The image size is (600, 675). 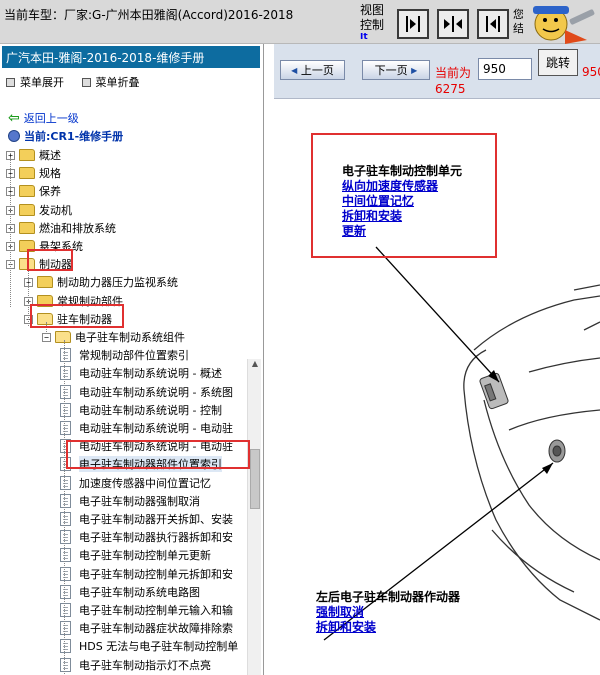 I want to click on tree-folder-item: + 发动机, so click(x=39, y=210).